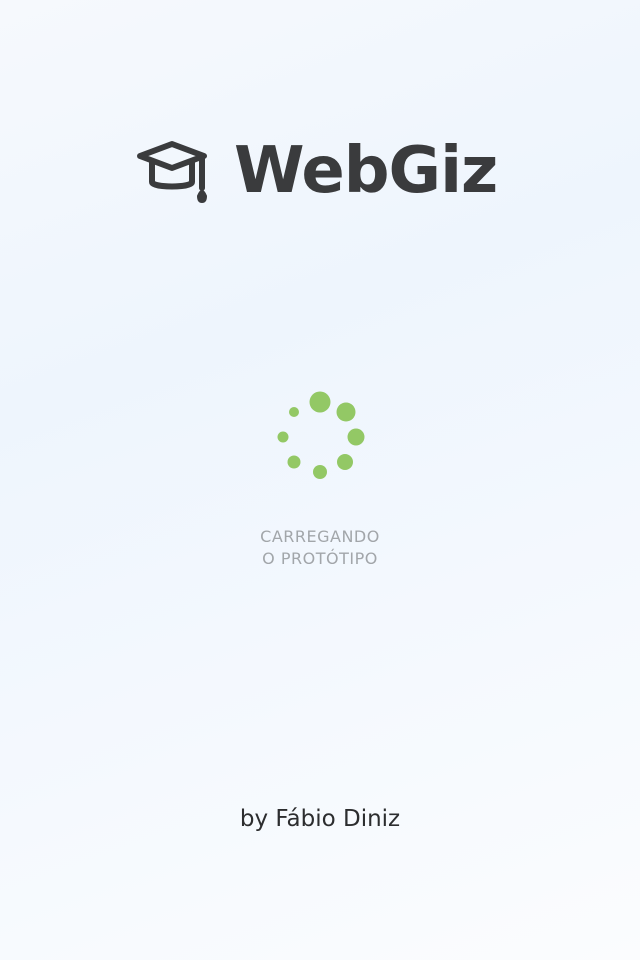  I want to click on loading-line-2: O PROTÓTIPO, so click(320, 558).